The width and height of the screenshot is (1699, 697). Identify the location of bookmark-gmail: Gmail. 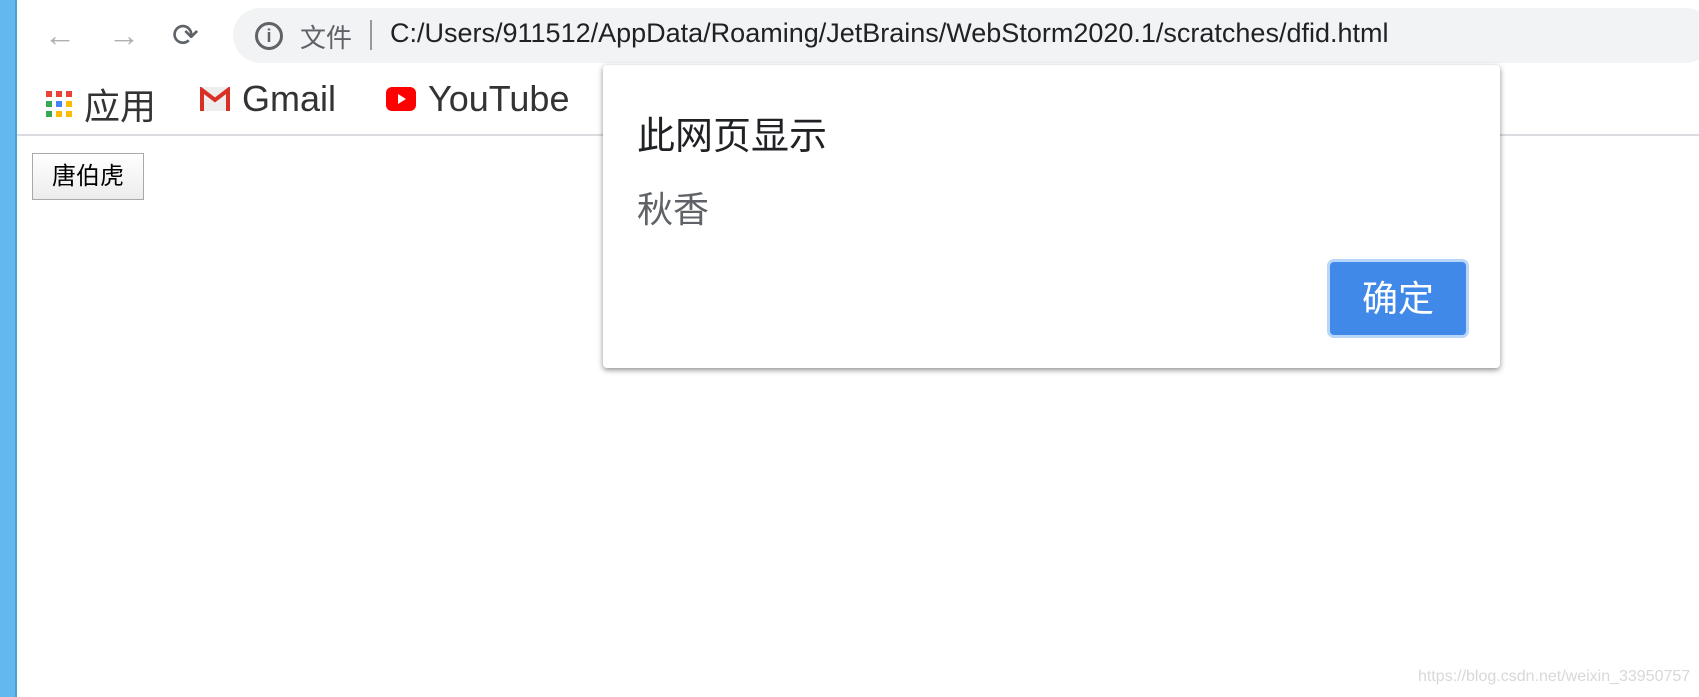
(268, 99).